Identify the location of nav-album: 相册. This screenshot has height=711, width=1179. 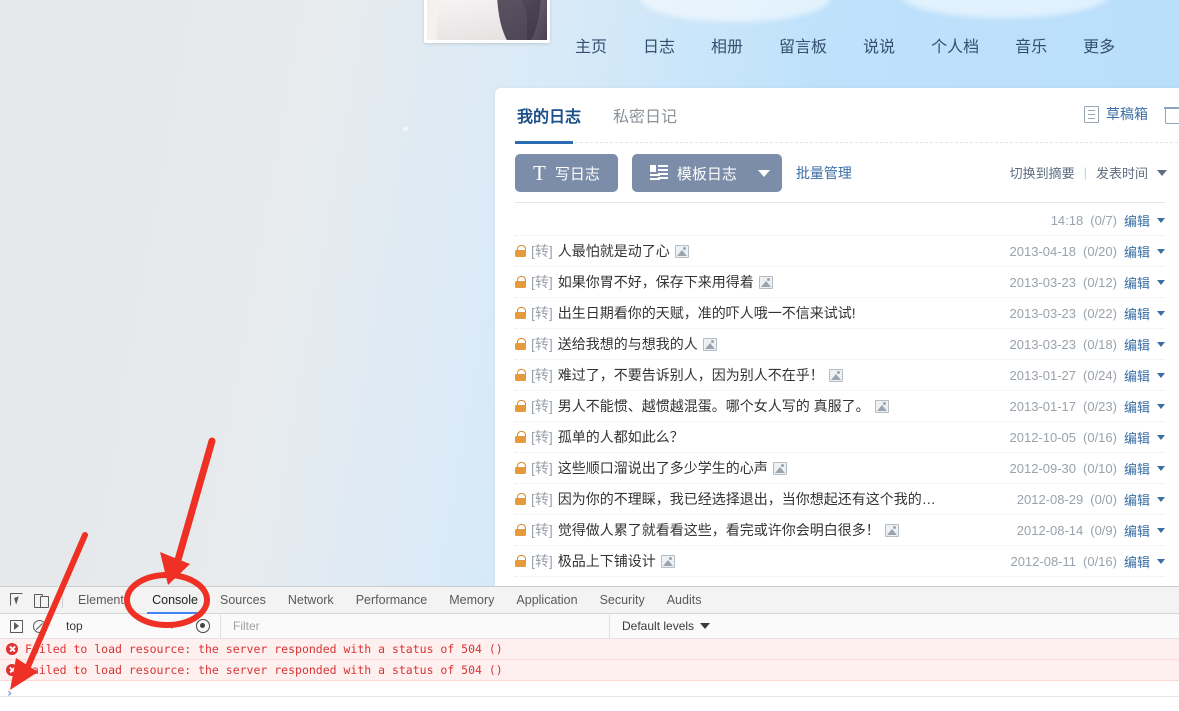
(727, 45).